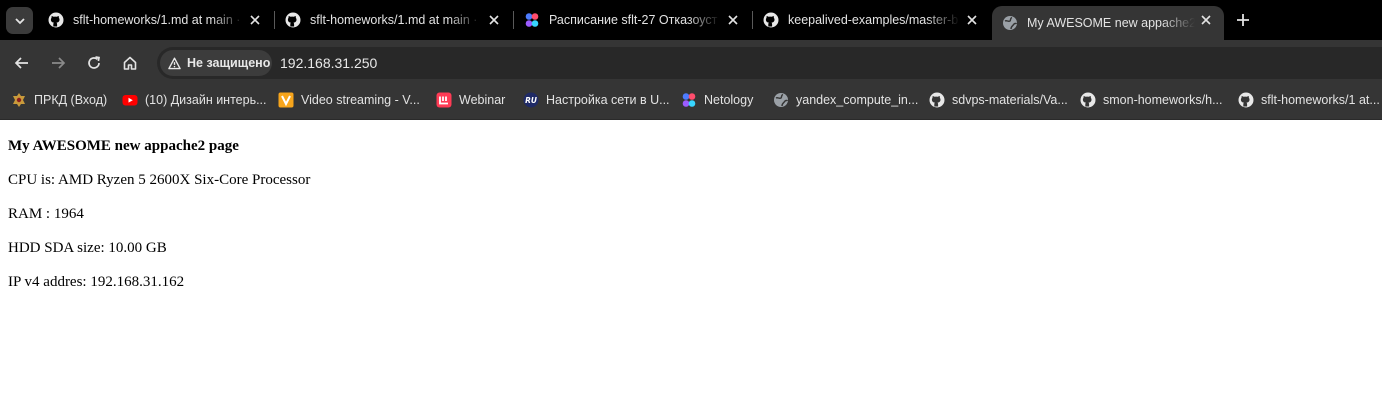 This screenshot has height=400, width=1382. I want to click on chevron-down-icon, so click(19, 20).